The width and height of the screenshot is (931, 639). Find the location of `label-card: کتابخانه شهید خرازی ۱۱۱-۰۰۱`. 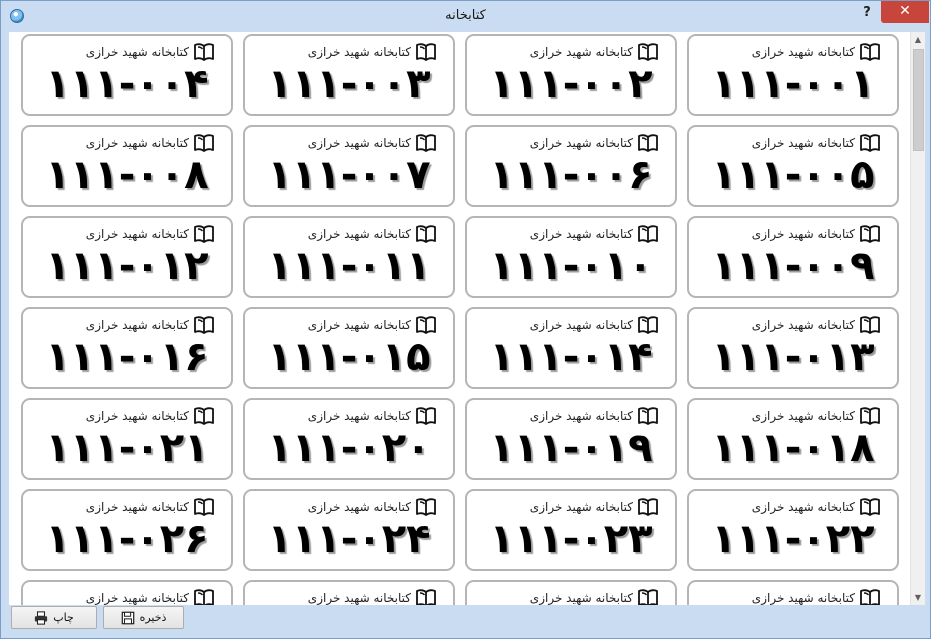

label-card: کتابخانه شهید خرازی ۱۱۱-۰۰۱ is located at coordinates (793, 75).